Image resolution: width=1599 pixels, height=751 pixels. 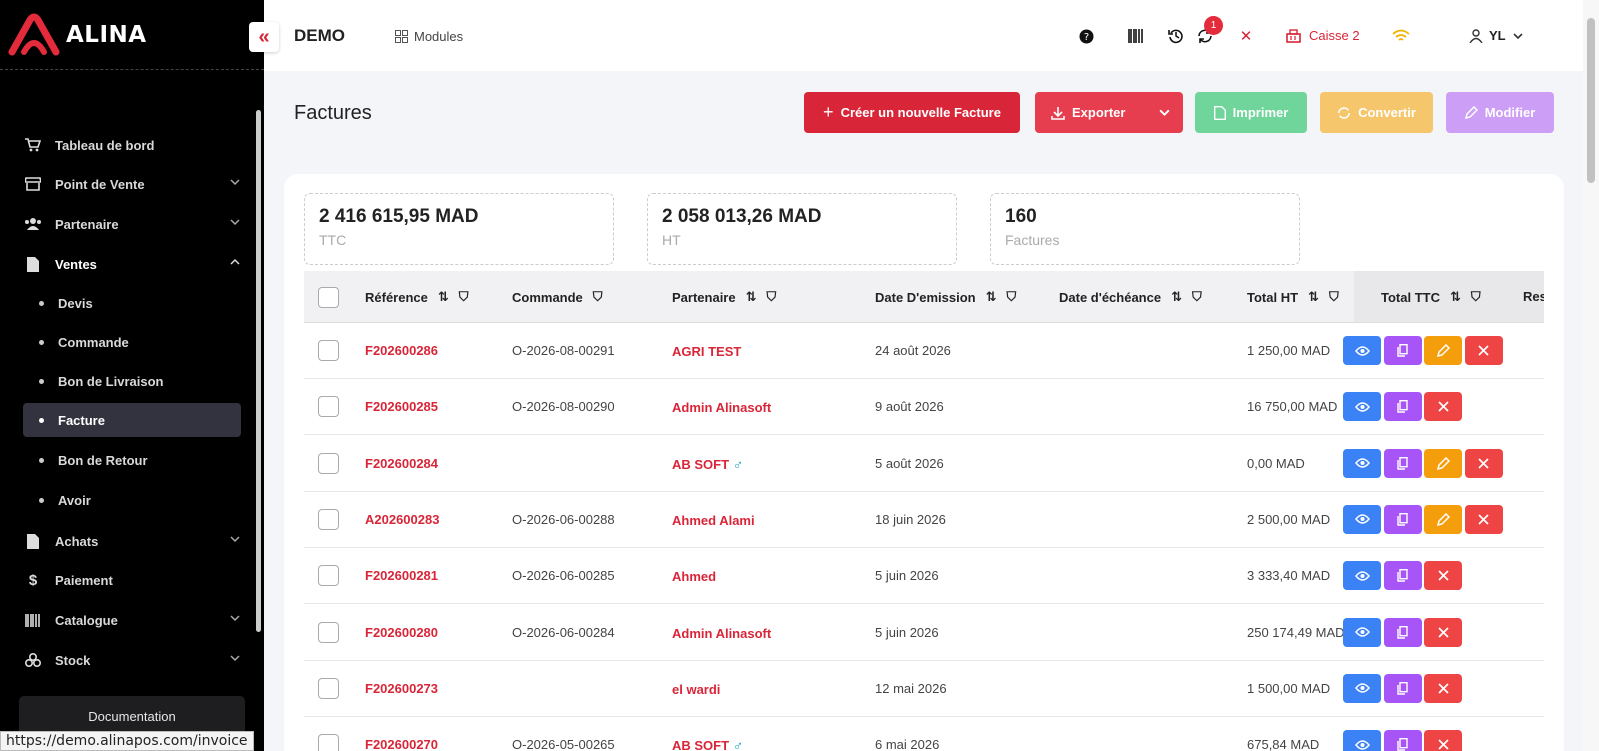 I want to click on invoice-reference: F202600270, so click(x=401, y=744).